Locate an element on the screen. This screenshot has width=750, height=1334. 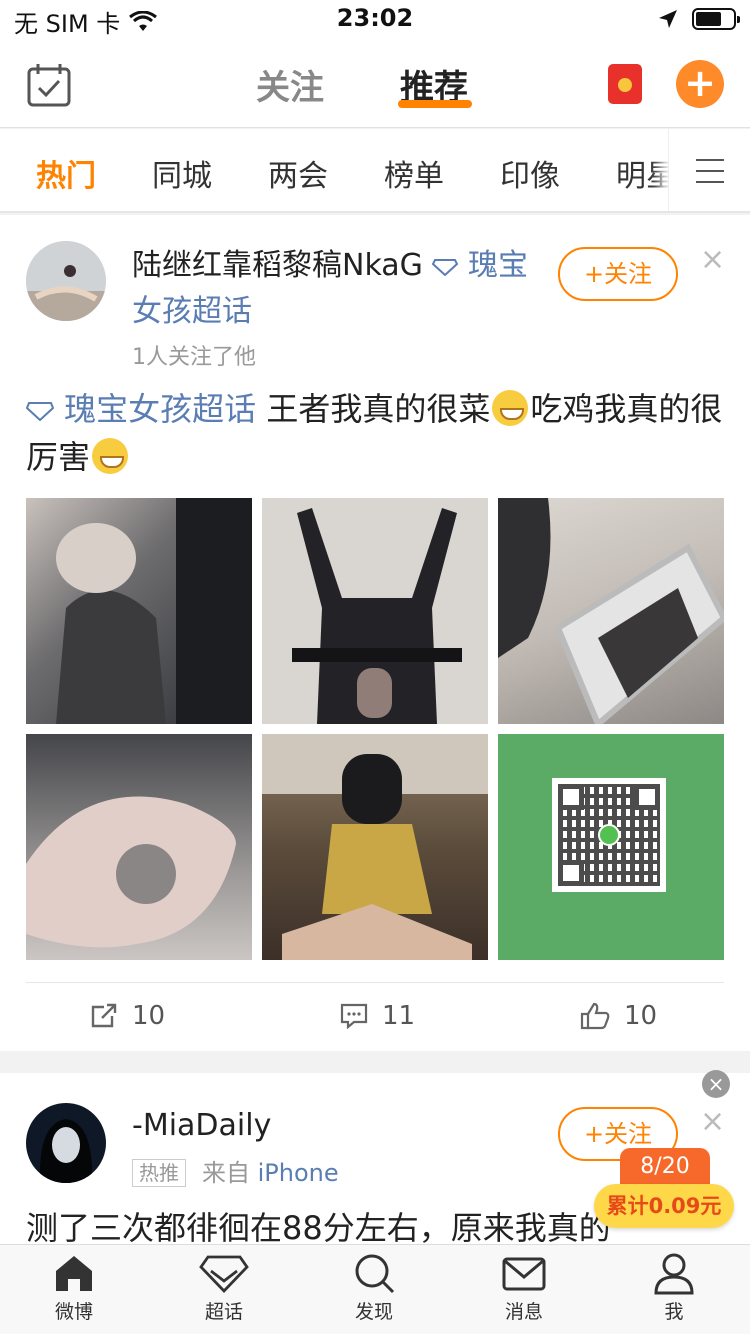
topic-link: 瑰宝女孩超话 is located at coordinates (160, 409).